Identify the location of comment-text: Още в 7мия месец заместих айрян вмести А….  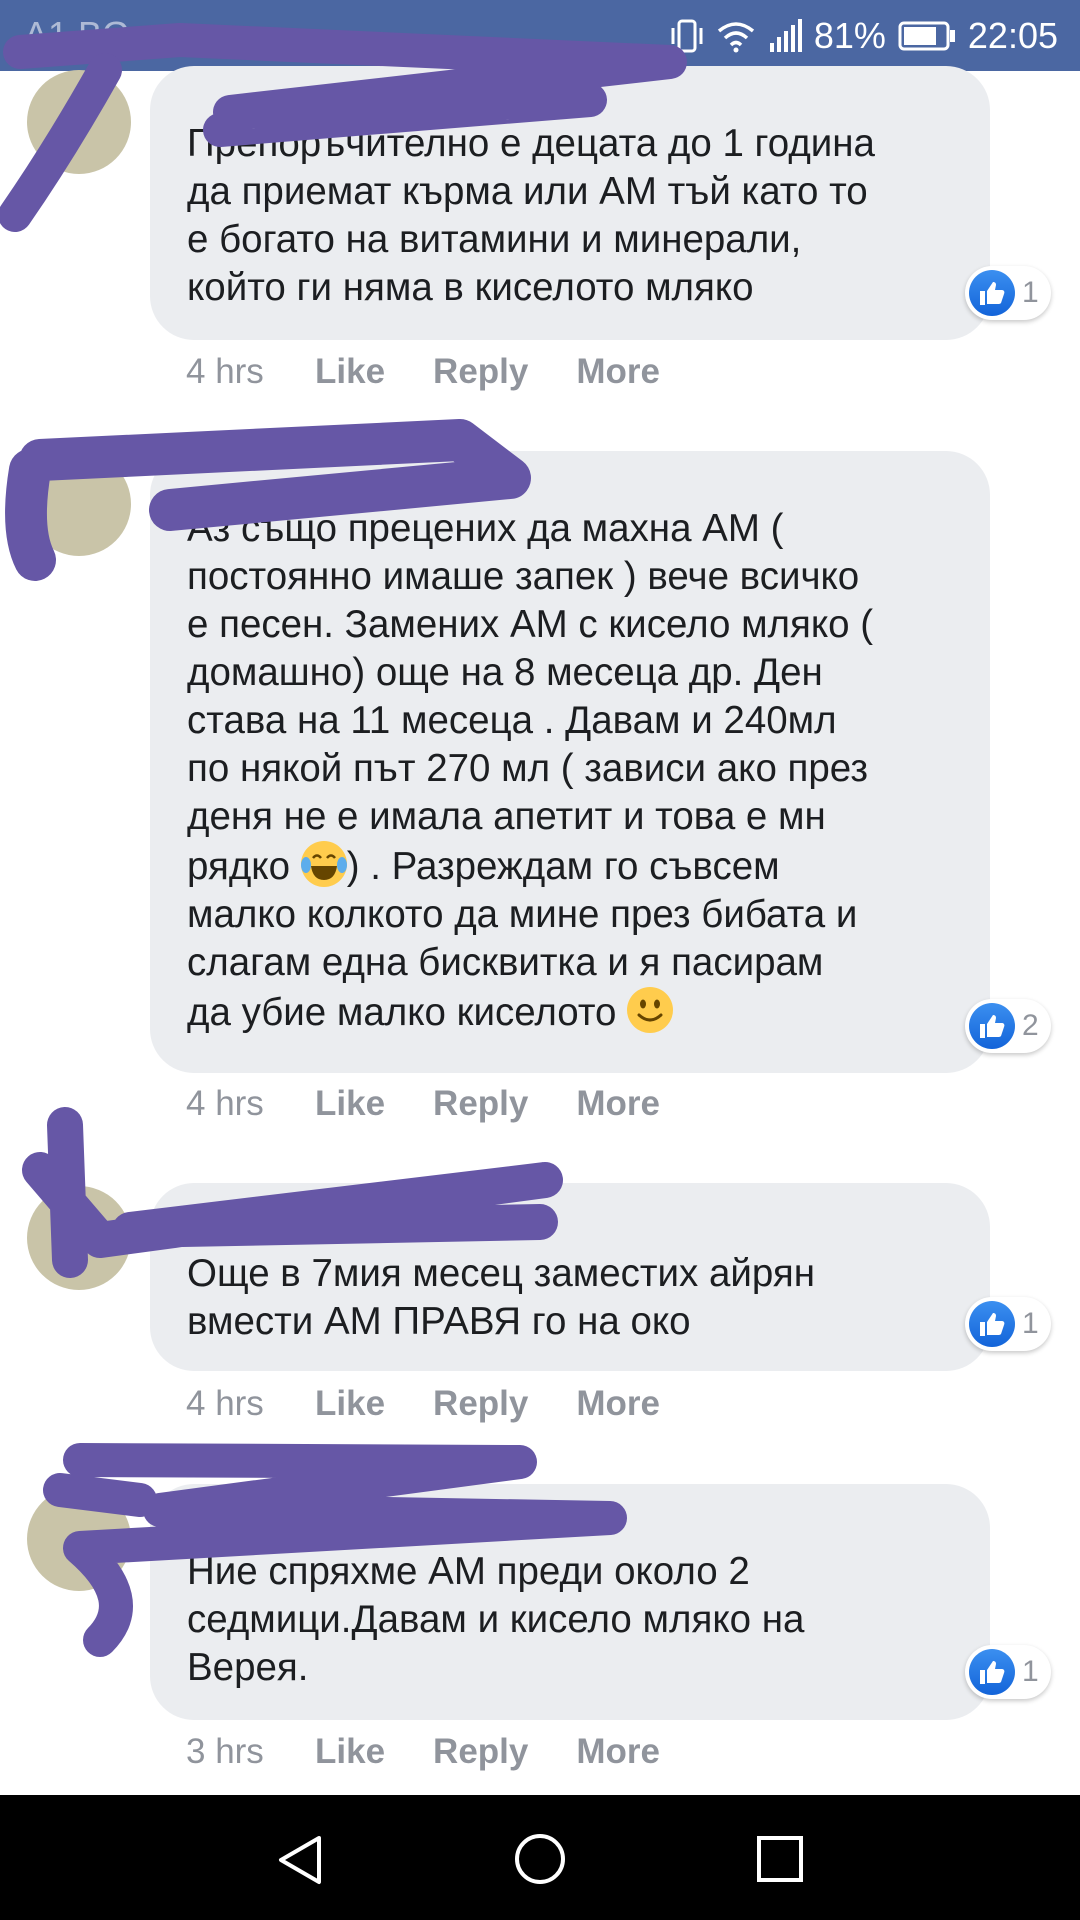
(501, 1297).